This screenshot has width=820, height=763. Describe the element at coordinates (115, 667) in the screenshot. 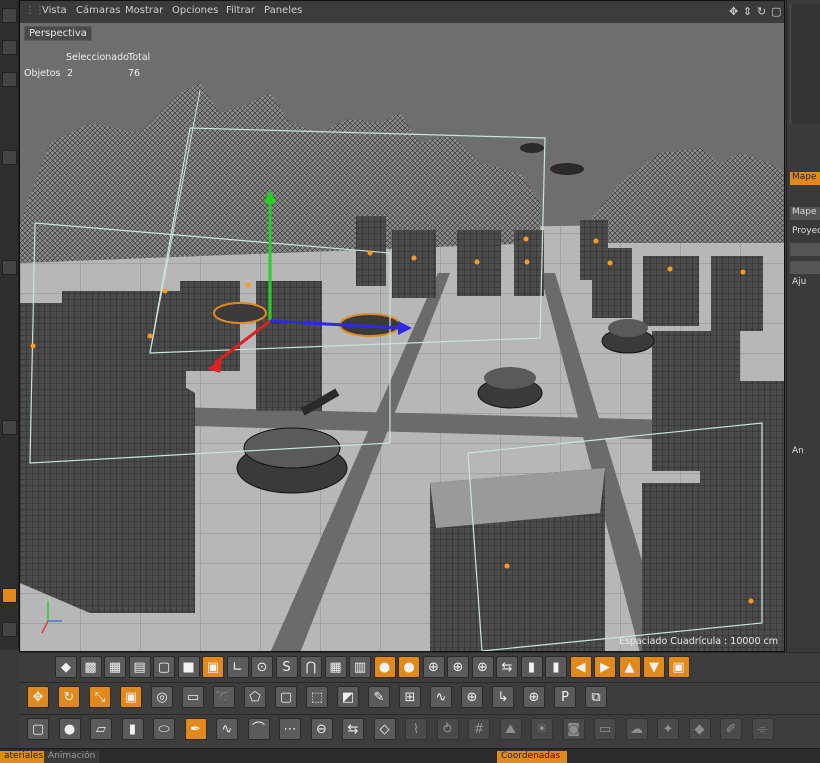

I see `checker-button: ▦` at that location.